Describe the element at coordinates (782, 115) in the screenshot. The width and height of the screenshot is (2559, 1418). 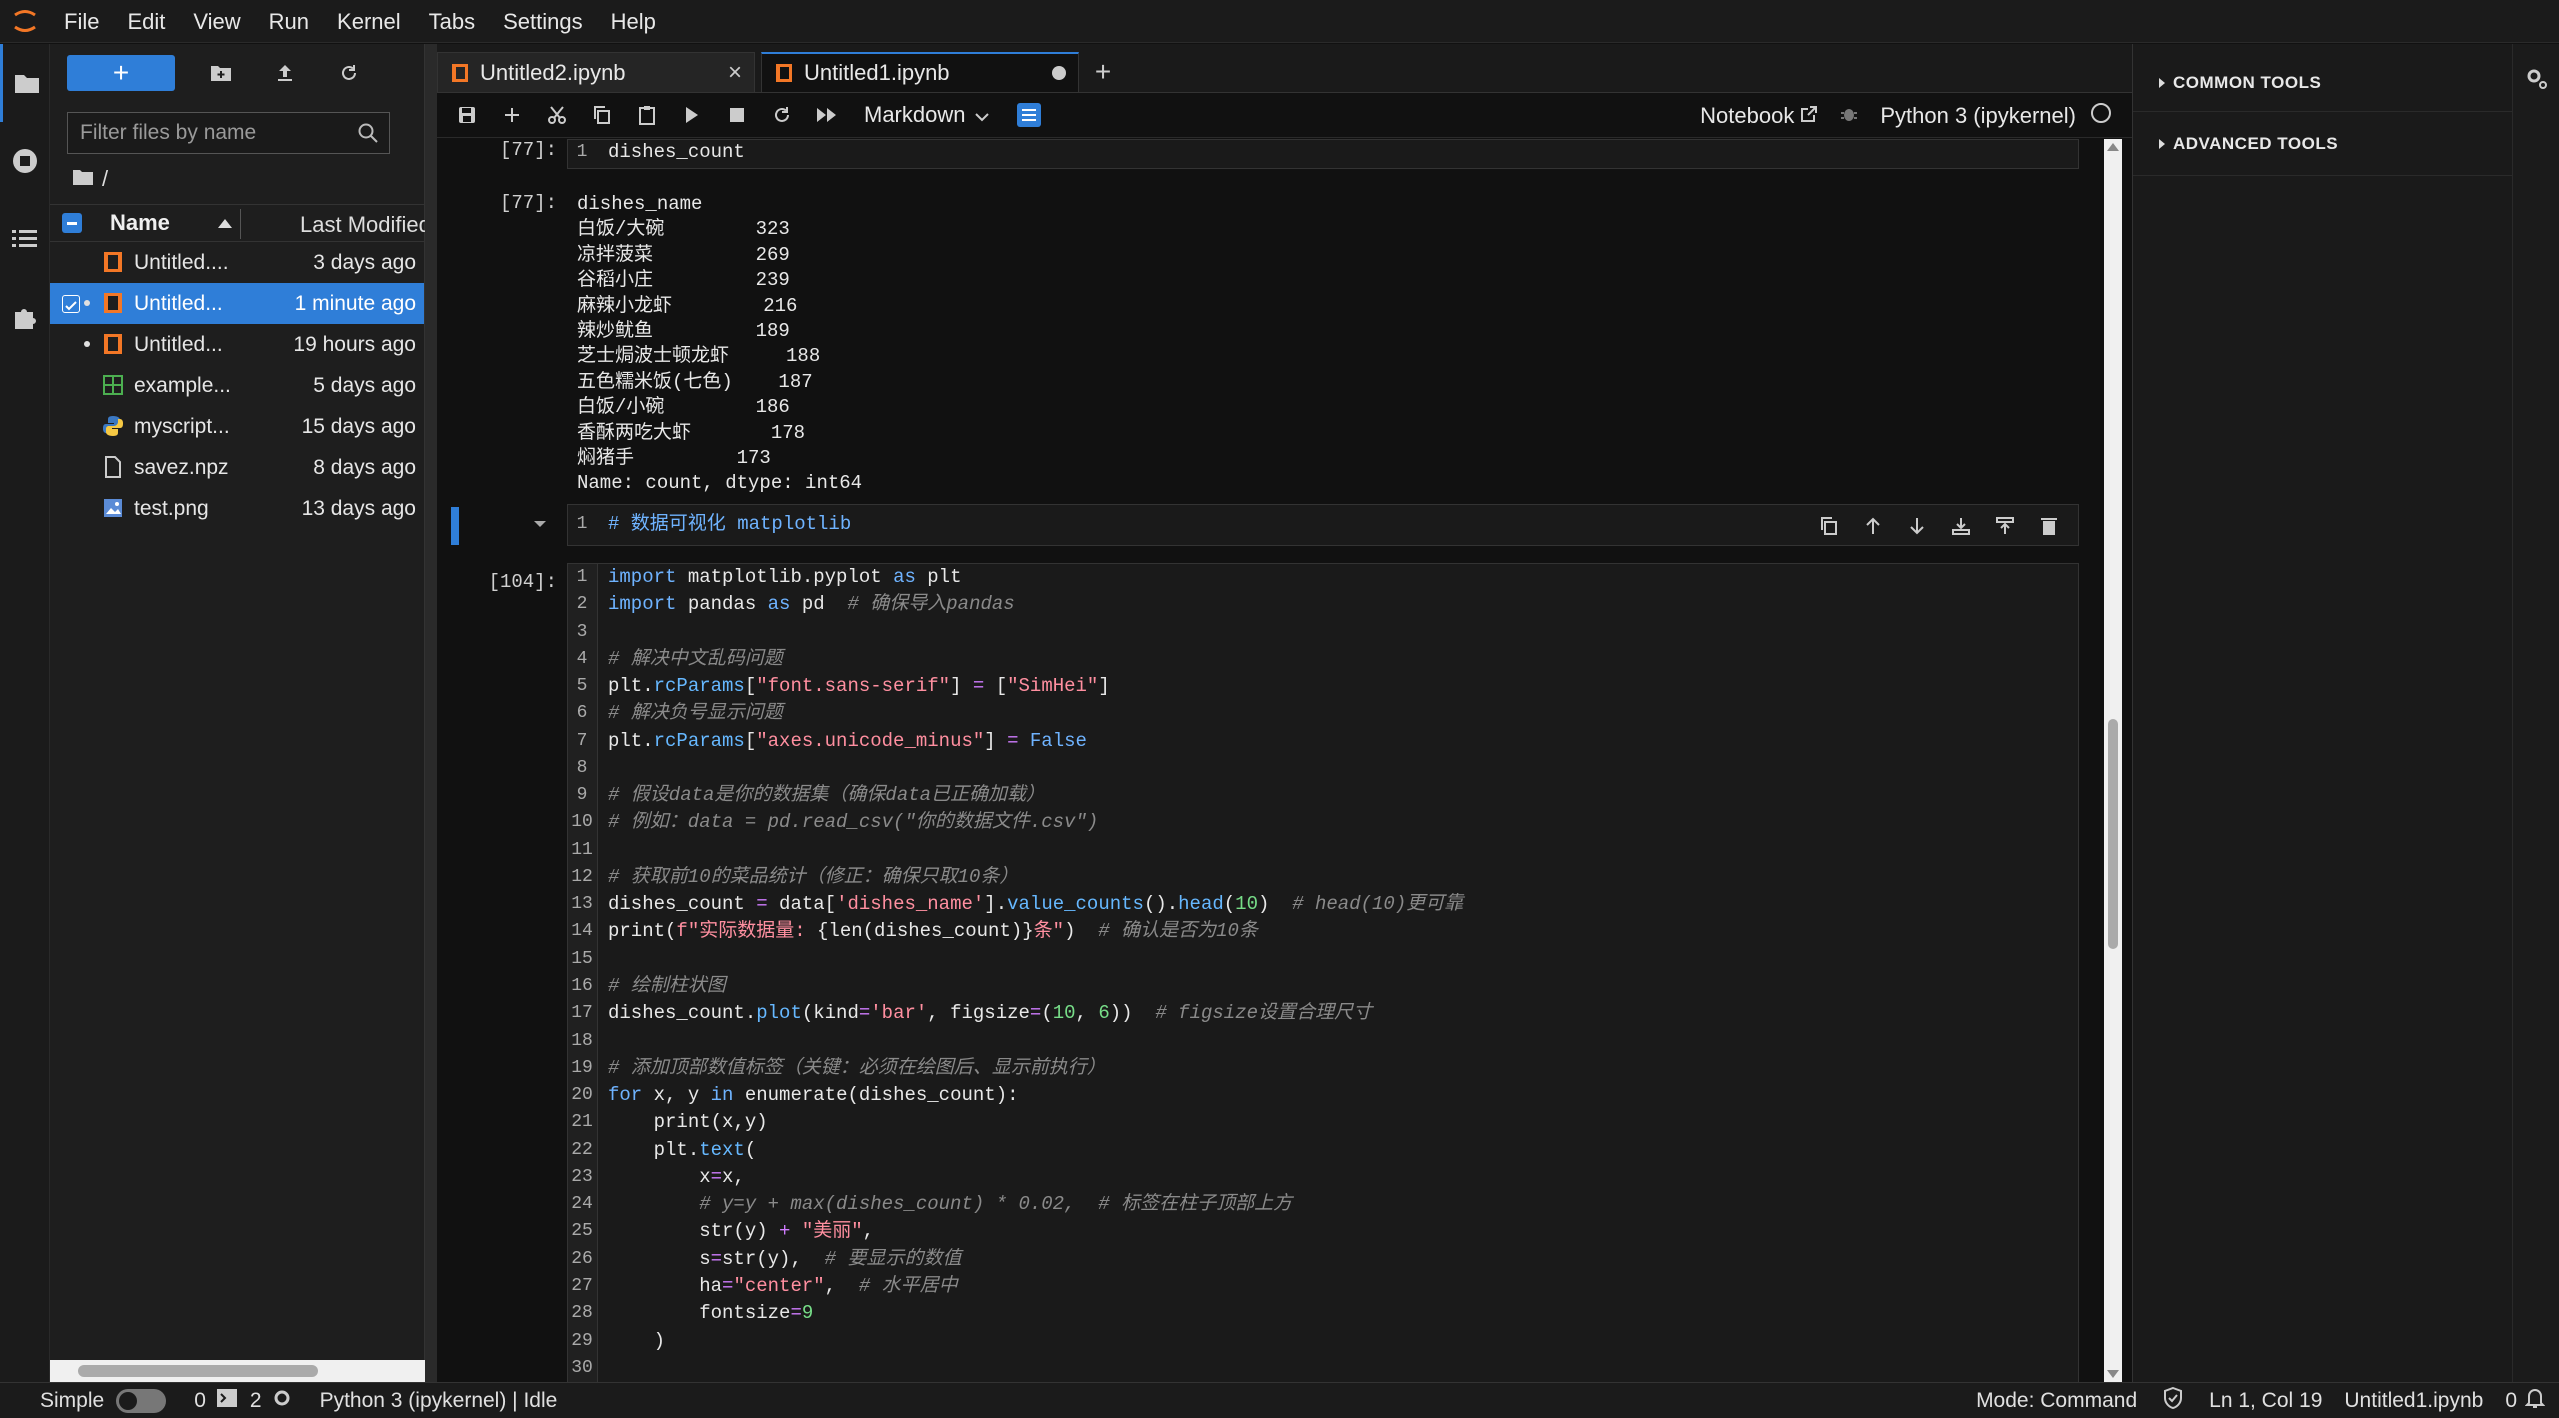
I see `restart-kernel-icon` at that location.